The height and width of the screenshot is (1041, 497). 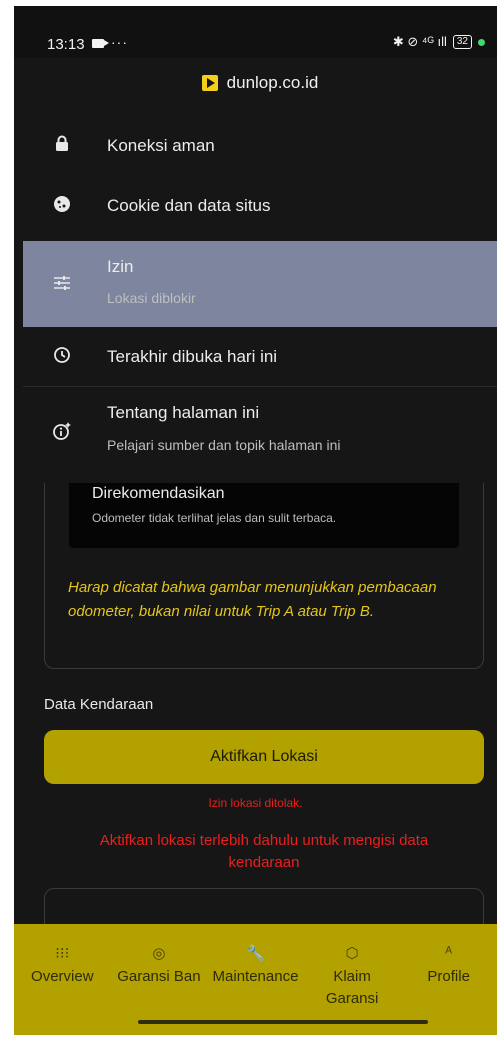 What do you see at coordinates (419, 41) in the screenshot?
I see `signal-icons: ✱ ⊘ ⁴ᴳ ıll` at bounding box center [419, 41].